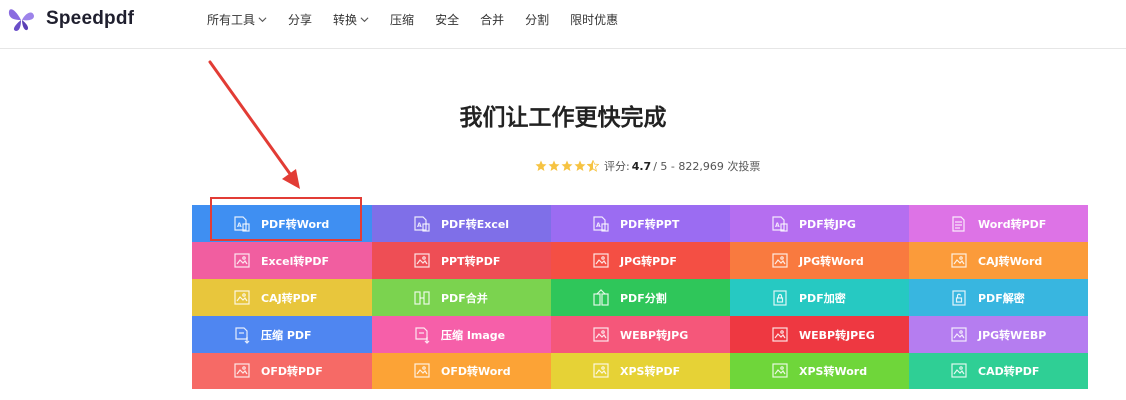 The height and width of the screenshot is (400, 1126). What do you see at coordinates (345, 19) in the screenshot?
I see `nav-item-label: 转换` at bounding box center [345, 19].